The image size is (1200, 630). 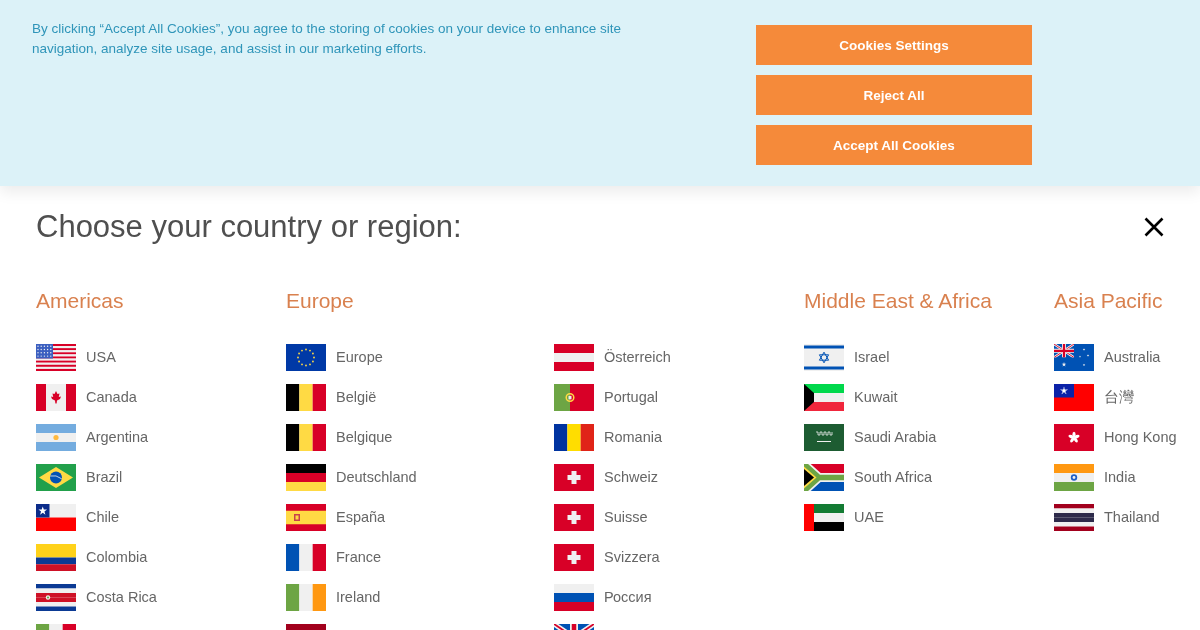 I want to click on country-link: UAE, so click(x=844, y=517).